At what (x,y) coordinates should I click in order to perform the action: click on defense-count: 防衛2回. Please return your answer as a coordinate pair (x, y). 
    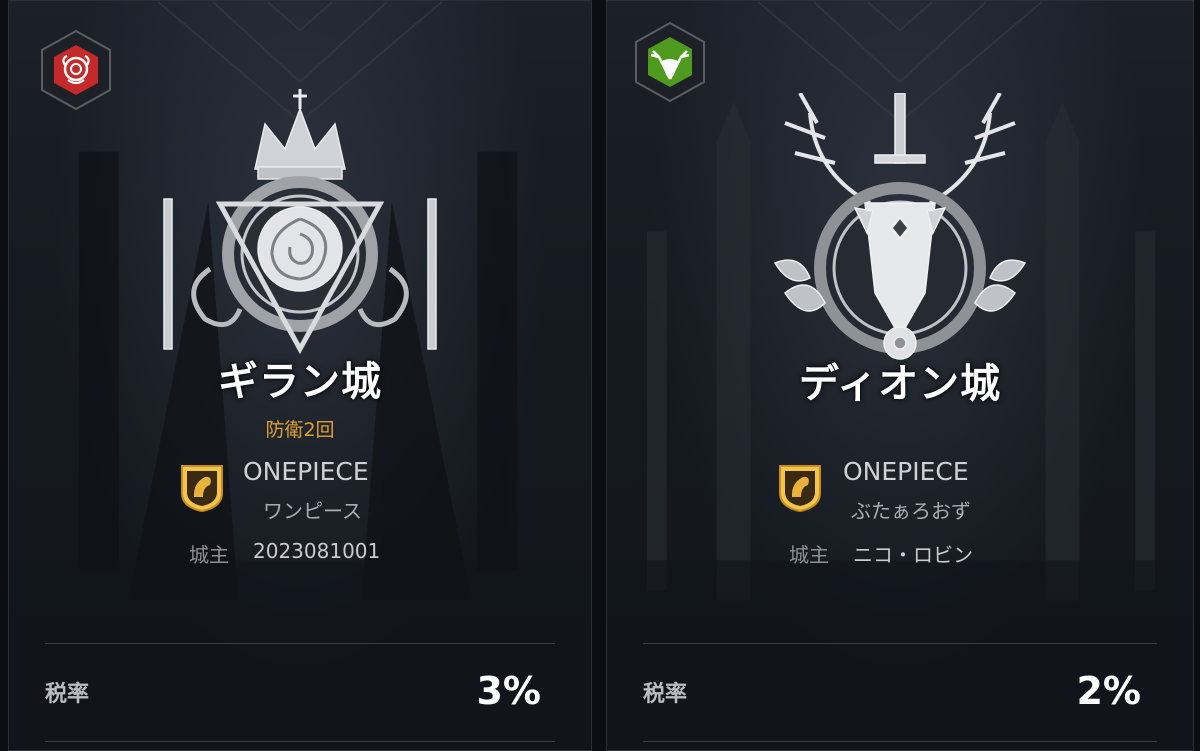
    Looking at the image, I should click on (300, 430).